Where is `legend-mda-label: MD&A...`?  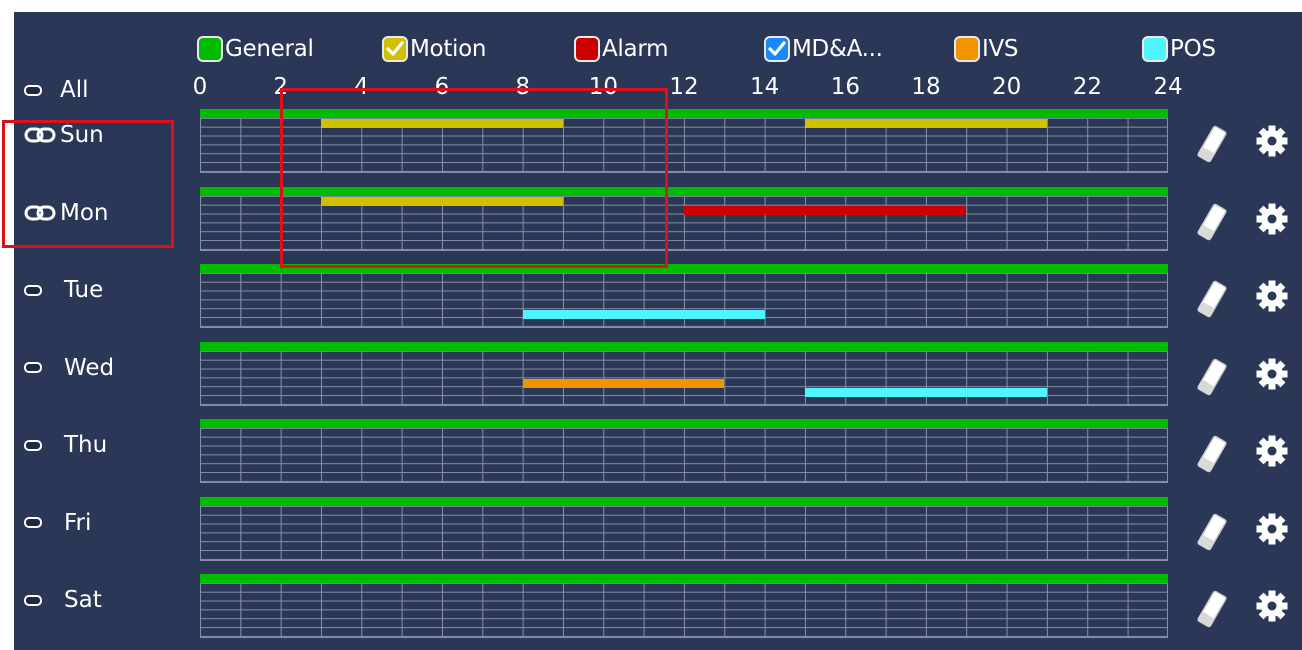 legend-mda-label: MD&A... is located at coordinates (837, 49).